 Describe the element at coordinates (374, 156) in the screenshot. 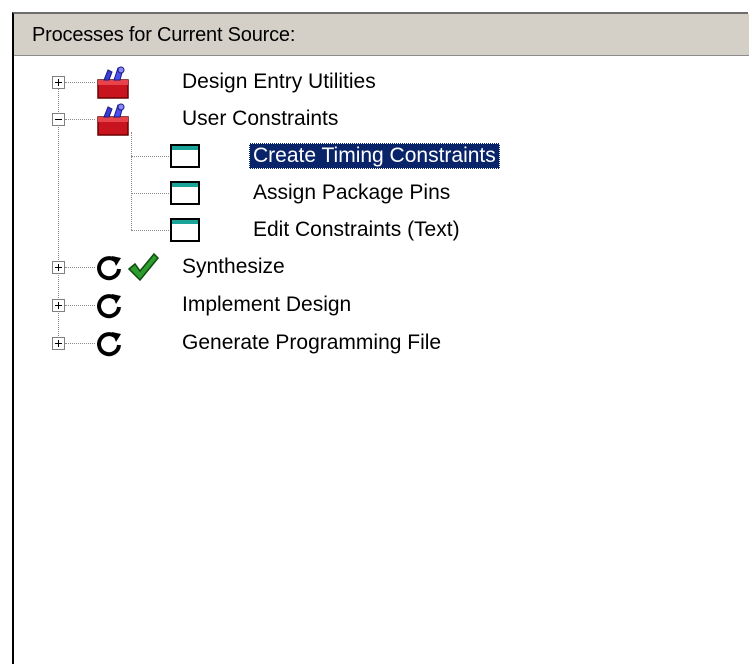

I see `tree-item-label: Create Timing Constraints` at that location.